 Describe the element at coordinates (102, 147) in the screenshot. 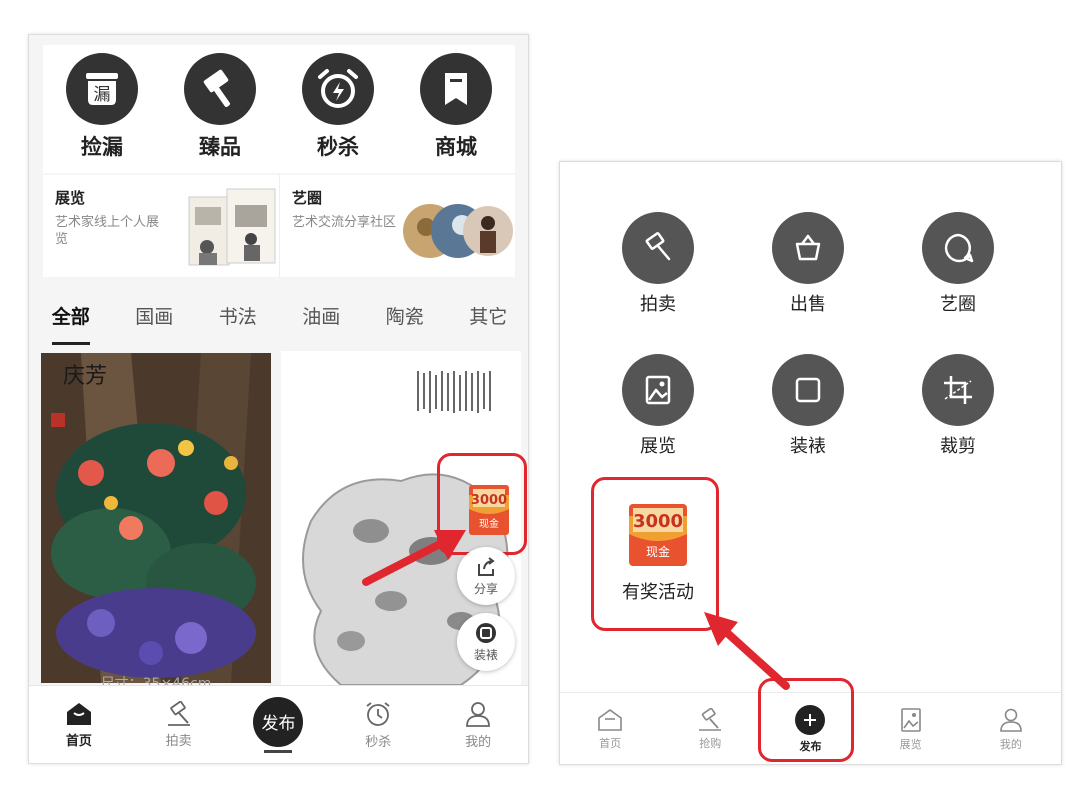

I see `category-label: 捡漏` at that location.